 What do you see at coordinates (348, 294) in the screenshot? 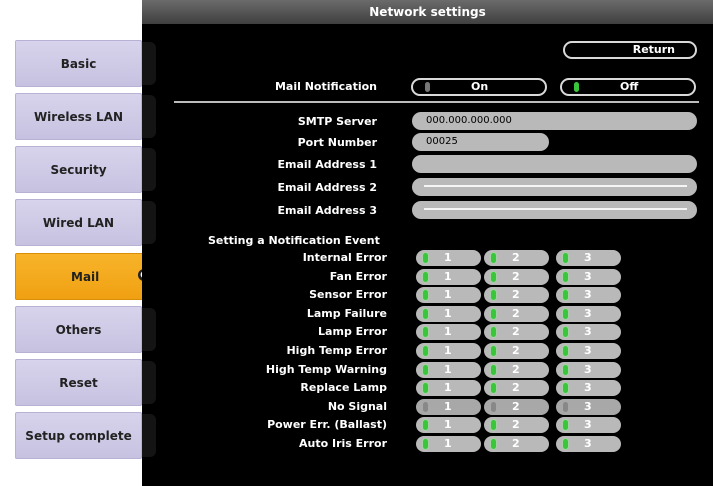
I see `event-label: Sensor Error` at bounding box center [348, 294].